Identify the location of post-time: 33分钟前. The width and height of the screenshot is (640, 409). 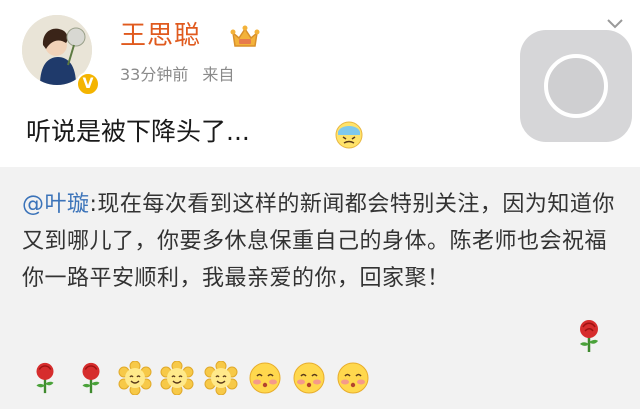
(154, 74).